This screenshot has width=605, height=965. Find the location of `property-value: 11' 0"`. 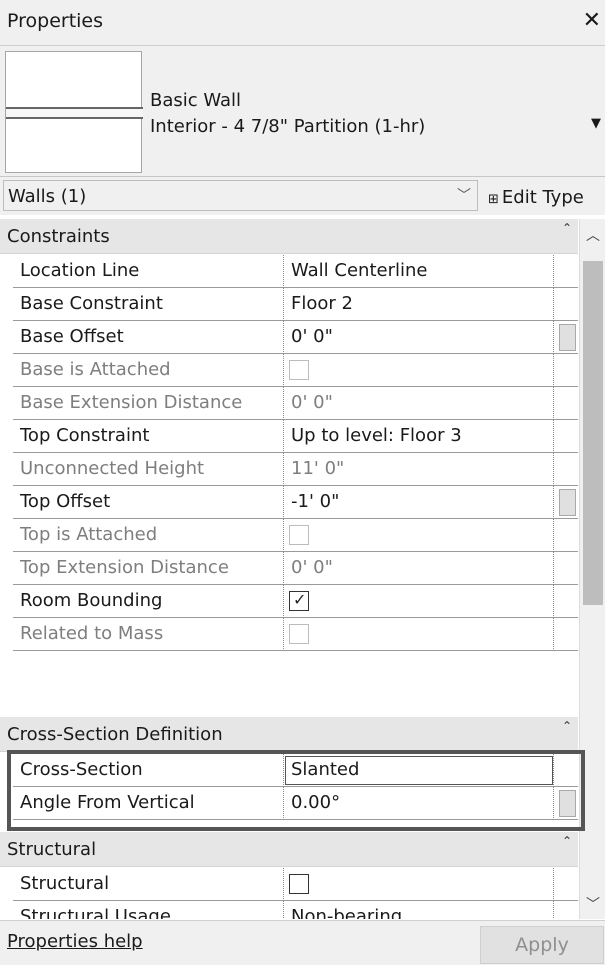

property-value: 11' 0" is located at coordinates (318, 468).